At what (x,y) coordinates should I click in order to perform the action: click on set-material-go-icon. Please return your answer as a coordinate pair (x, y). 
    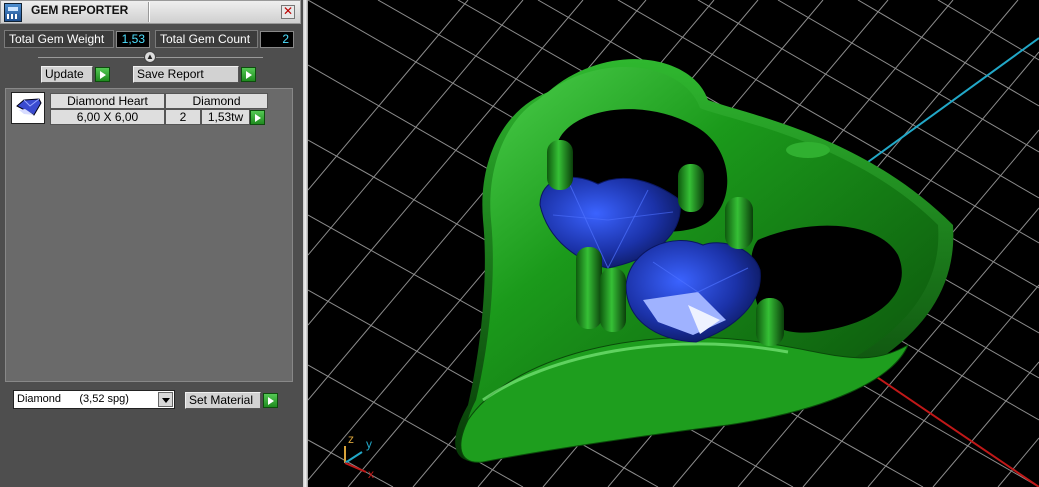
    Looking at the image, I should click on (270, 400).